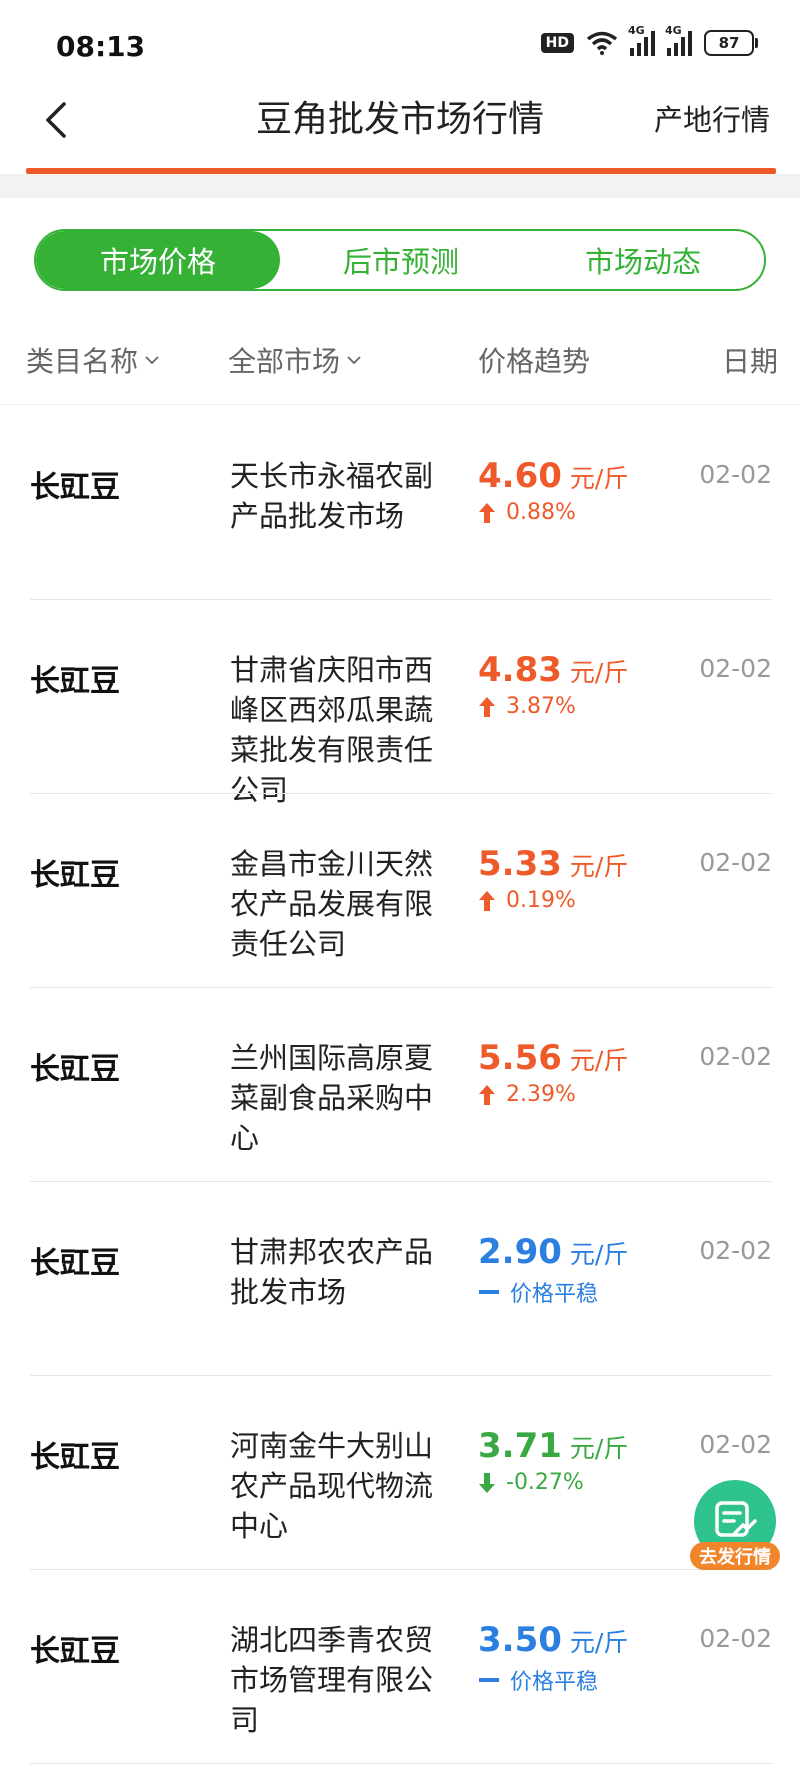 This screenshot has height=1788, width=800. What do you see at coordinates (401, 1763) in the screenshot?
I see `row-divider` at bounding box center [401, 1763].